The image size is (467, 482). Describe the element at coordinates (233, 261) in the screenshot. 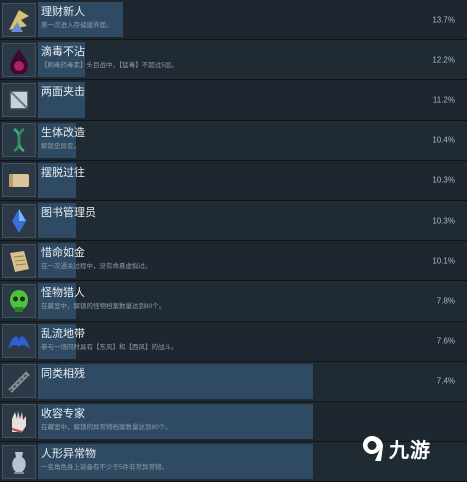

I see `achievement-row: 惜命如金 在一次通关过程中，没有命悬虚拟过。 10.1%` at that location.